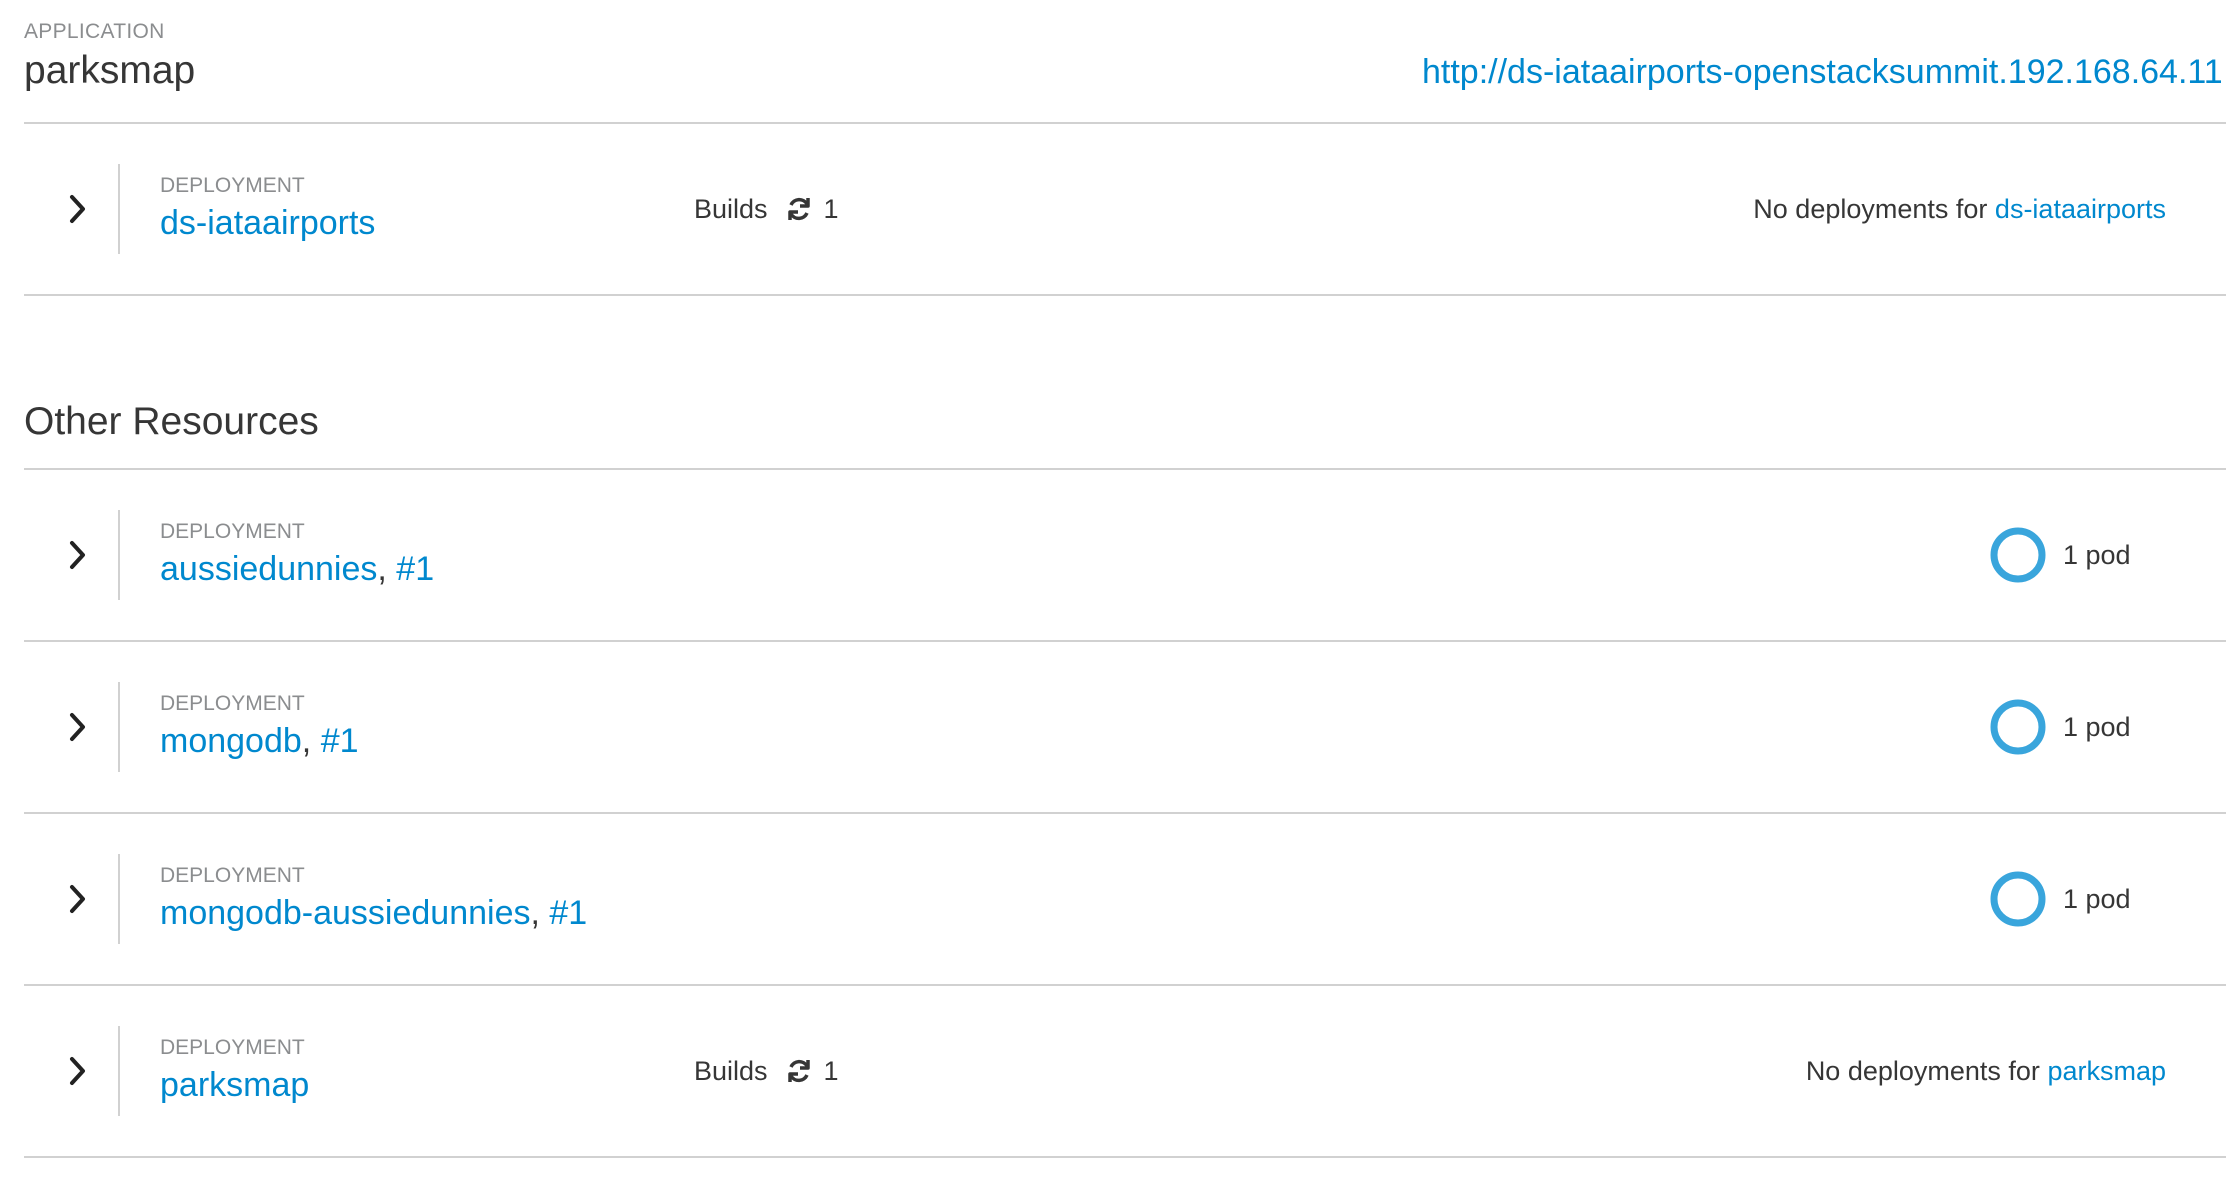 The height and width of the screenshot is (1192, 2226). What do you see at coordinates (94, 31) in the screenshot?
I see `application-kicker: APPLICATION` at bounding box center [94, 31].